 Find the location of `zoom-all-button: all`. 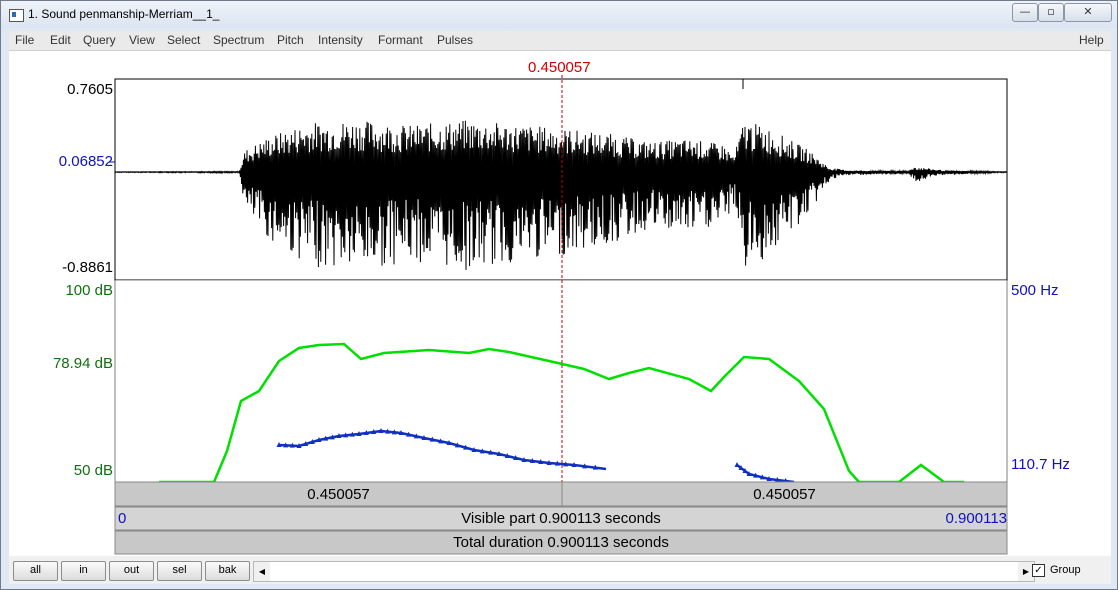

zoom-all-button: all is located at coordinates (35, 571).